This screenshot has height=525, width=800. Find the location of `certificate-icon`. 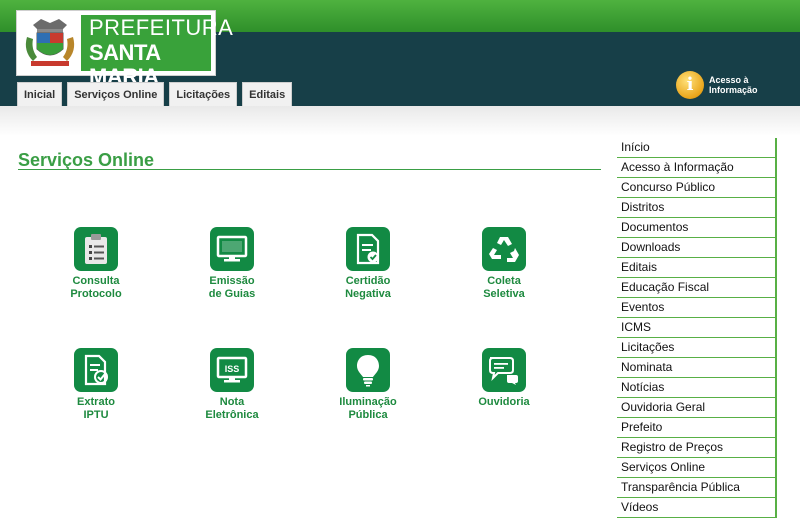

certificate-icon is located at coordinates (368, 249).